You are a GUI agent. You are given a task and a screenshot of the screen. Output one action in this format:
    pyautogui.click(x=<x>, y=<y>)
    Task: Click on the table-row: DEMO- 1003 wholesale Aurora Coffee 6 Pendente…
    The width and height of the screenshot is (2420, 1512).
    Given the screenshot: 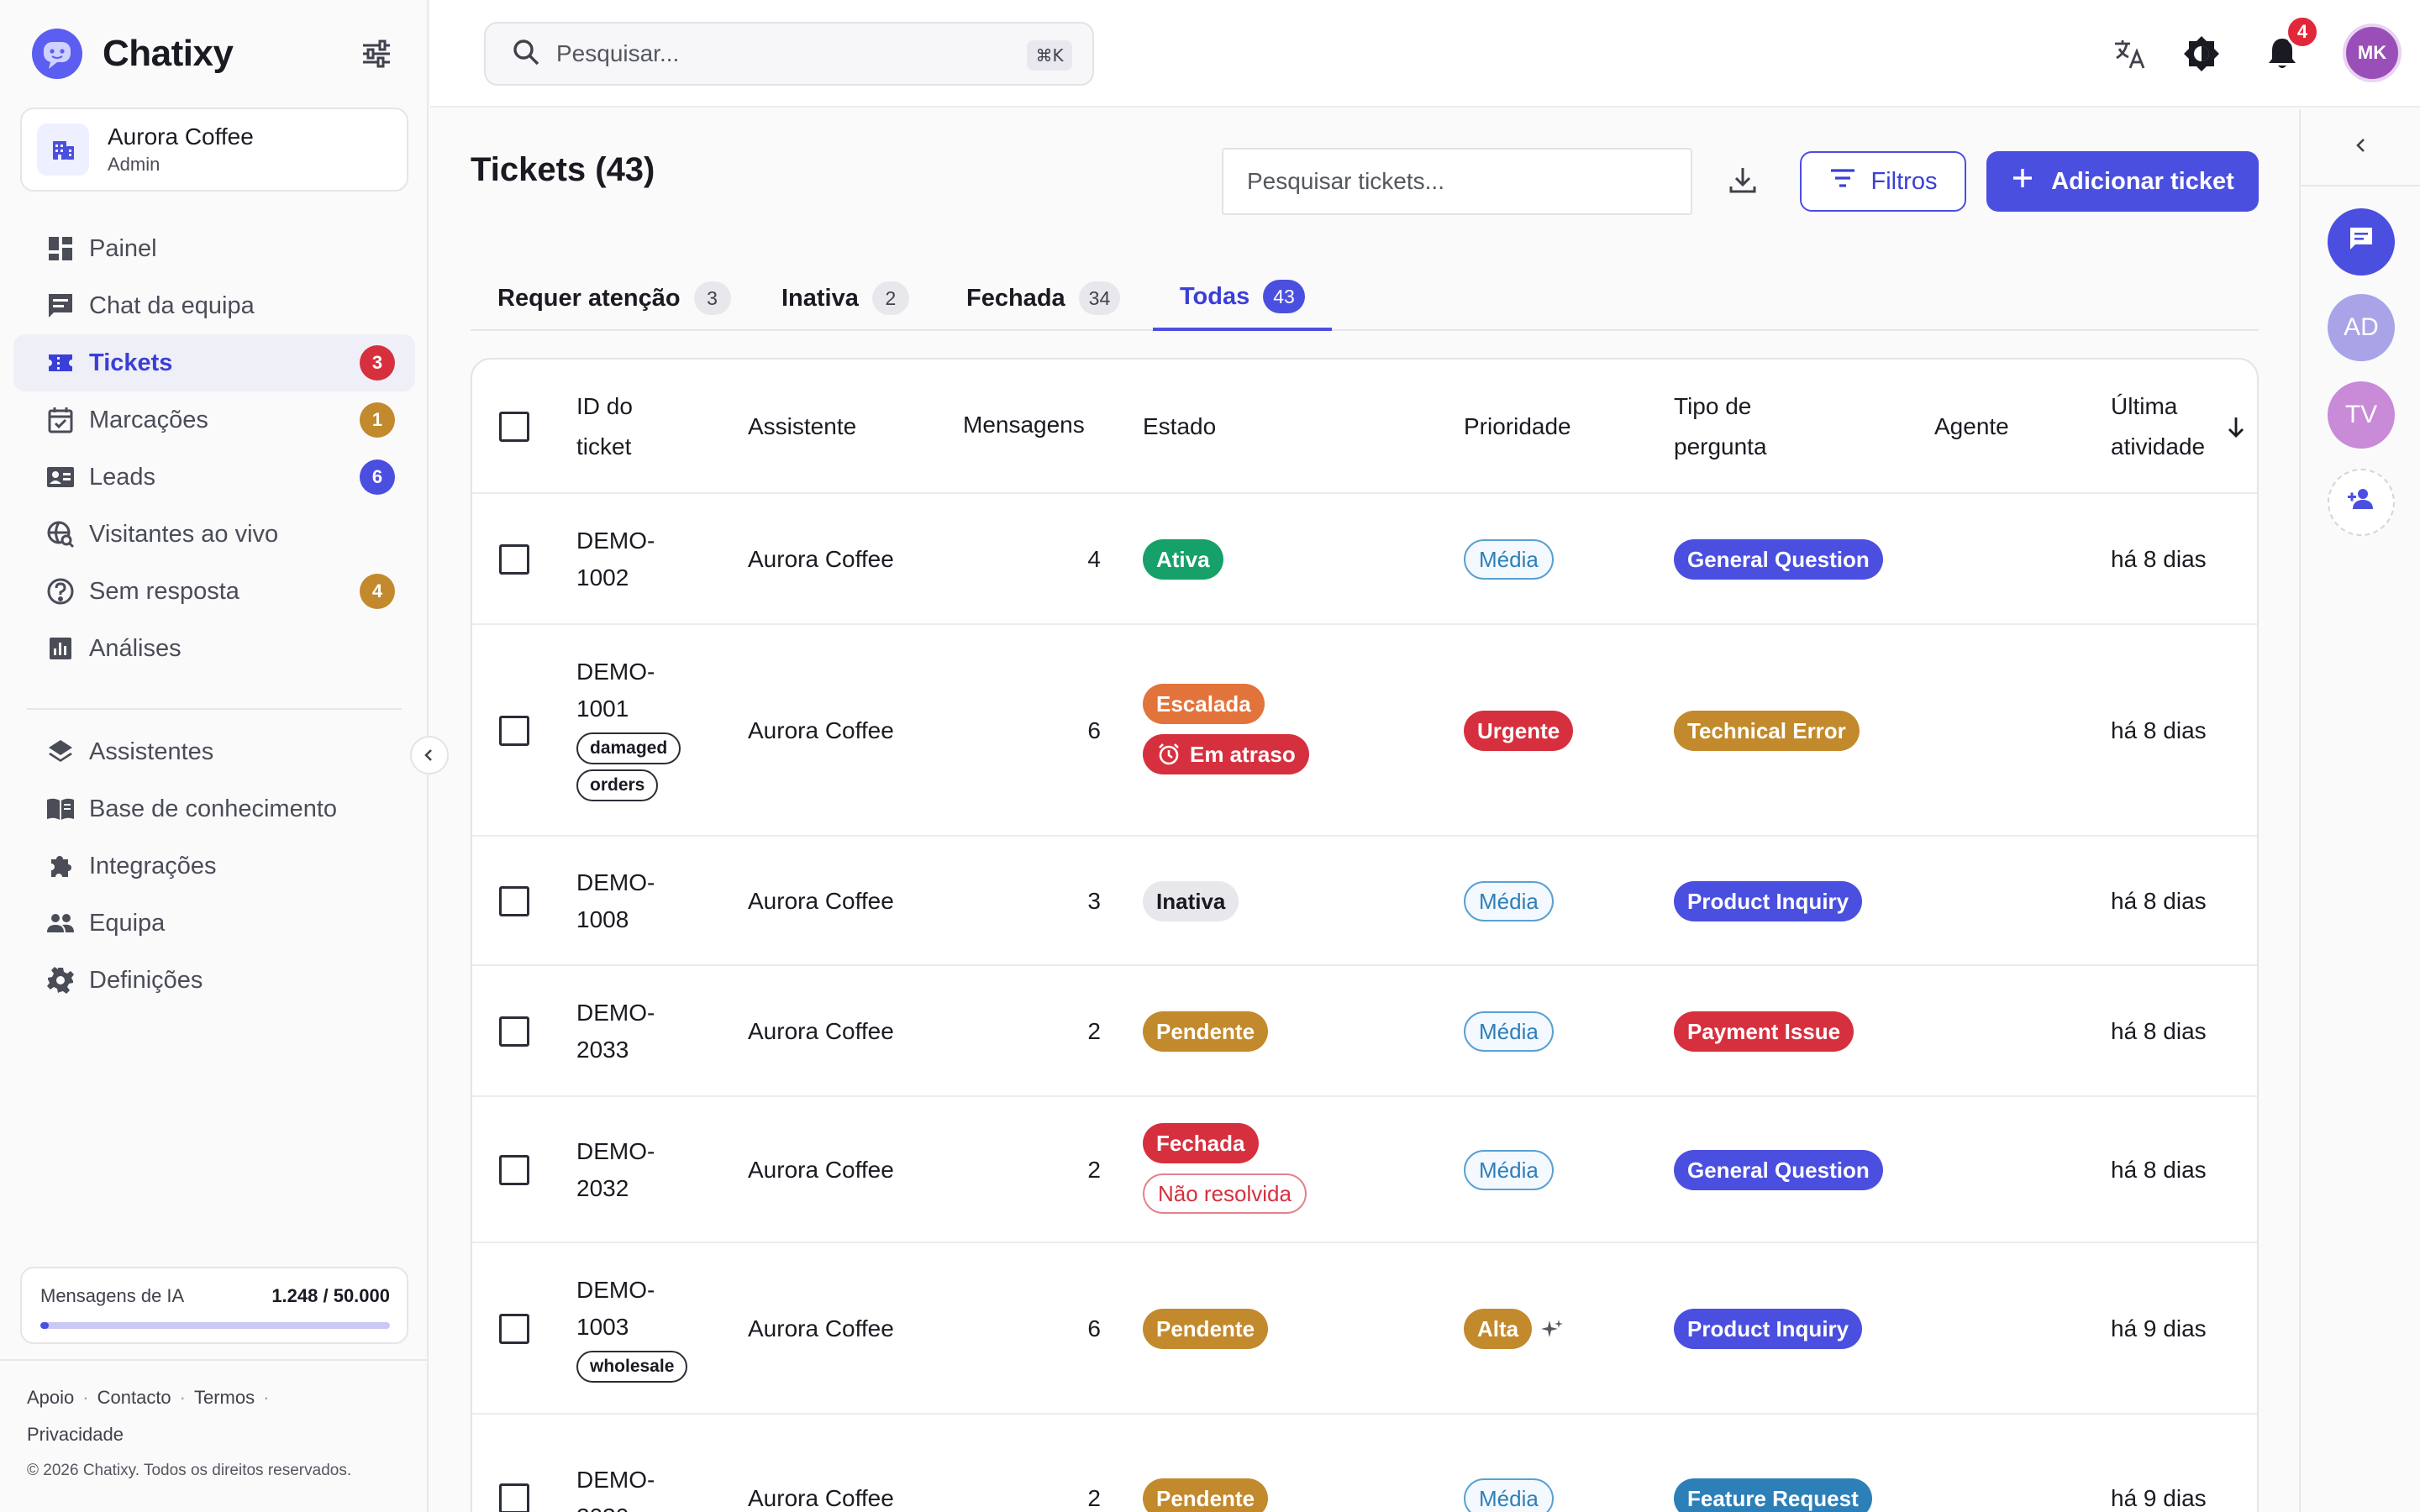 What is the action you would take?
    pyautogui.click(x=1364, y=1329)
    